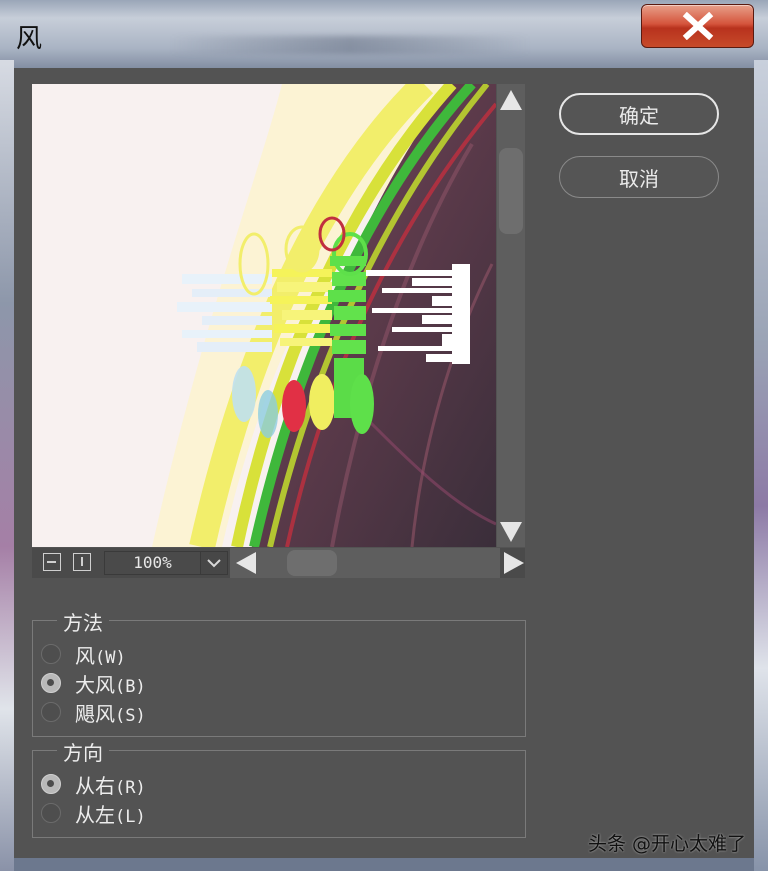 The width and height of the screenshot is (768, 871). Describe the element at coordinates (377, 563) in the screenshot. I see `preview-horizontal-scrollbar` at that location.